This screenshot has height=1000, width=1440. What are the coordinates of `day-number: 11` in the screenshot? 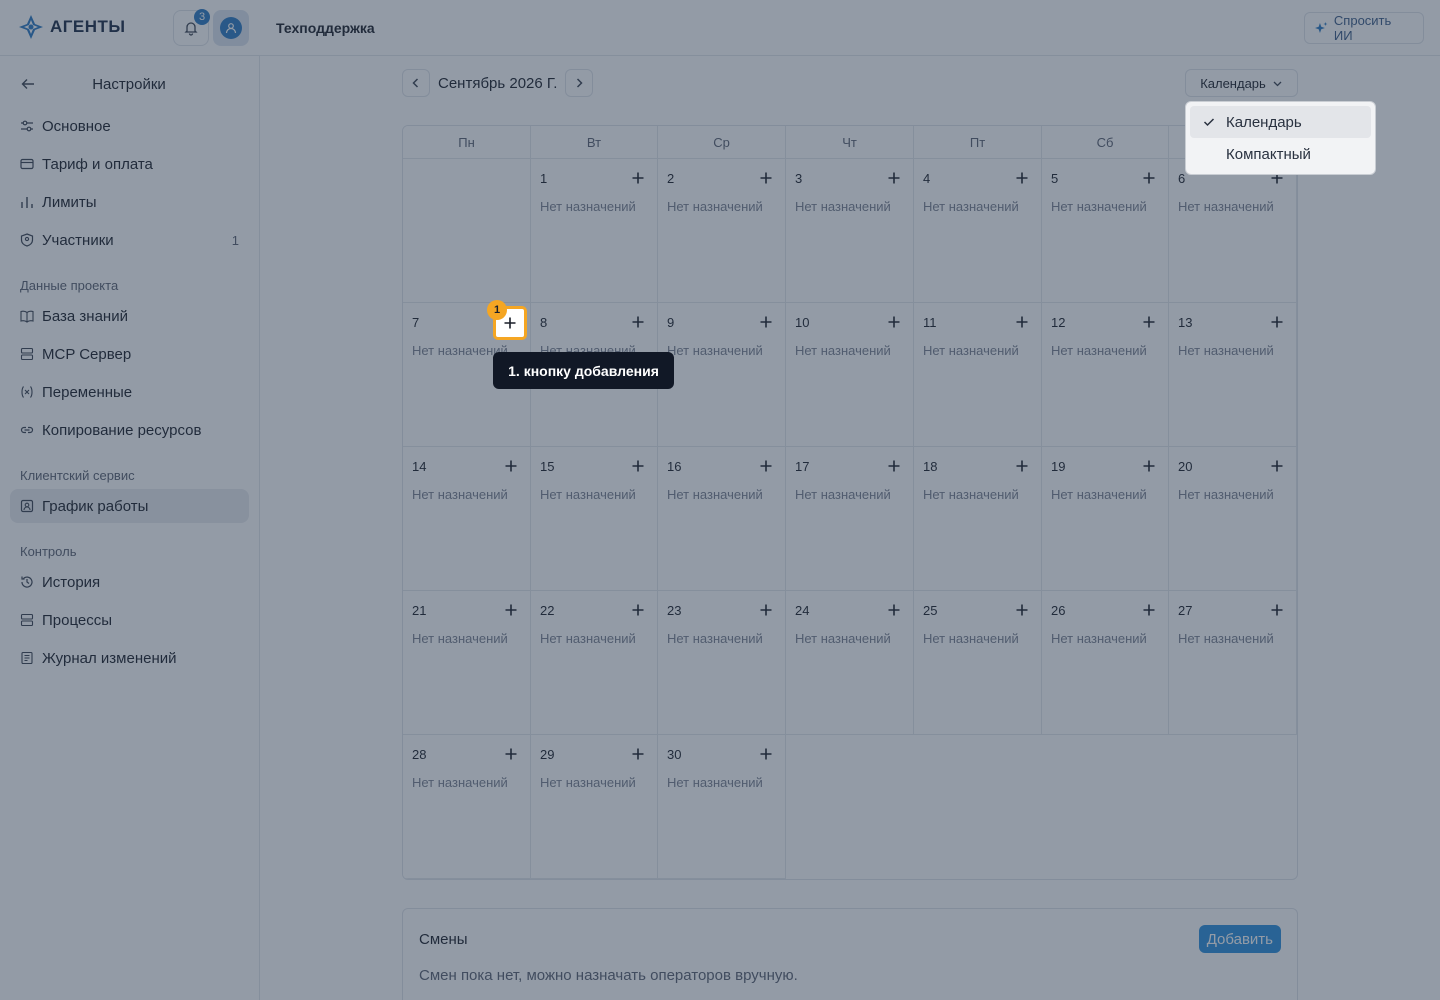 It's located at (930, 322).